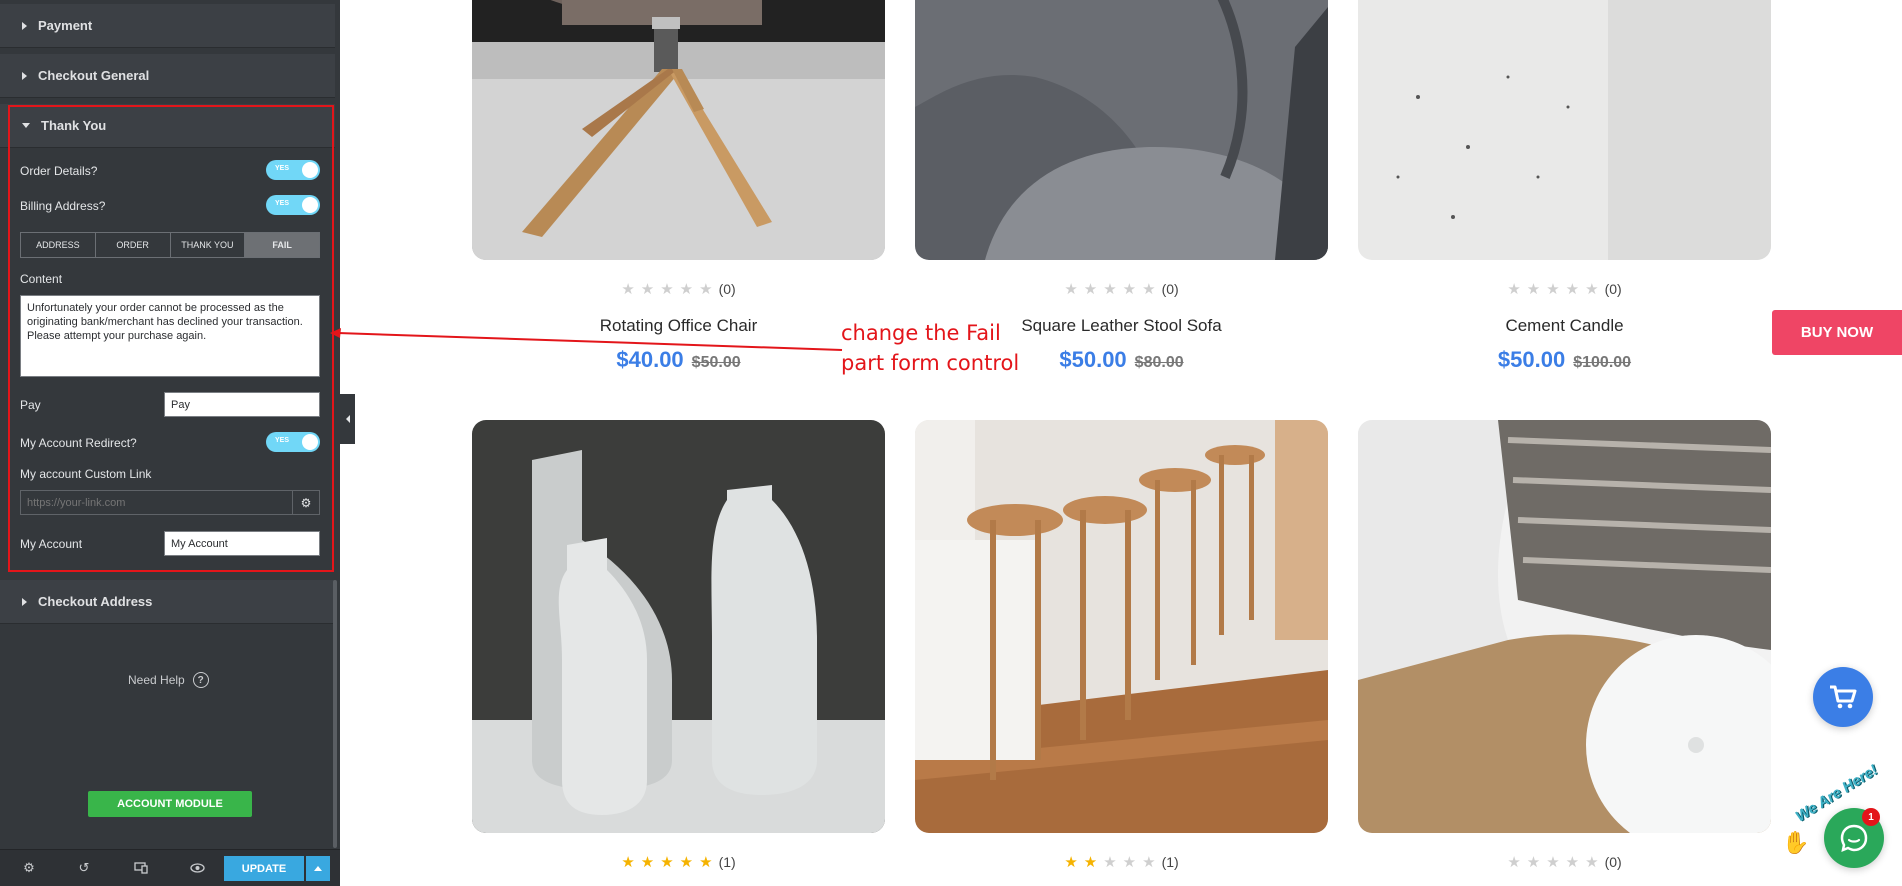 This screenshot has width=1902, height=886. Describe the element at coordinates (1854, 838) in the screenshot. I see `chat-icon` at that location.